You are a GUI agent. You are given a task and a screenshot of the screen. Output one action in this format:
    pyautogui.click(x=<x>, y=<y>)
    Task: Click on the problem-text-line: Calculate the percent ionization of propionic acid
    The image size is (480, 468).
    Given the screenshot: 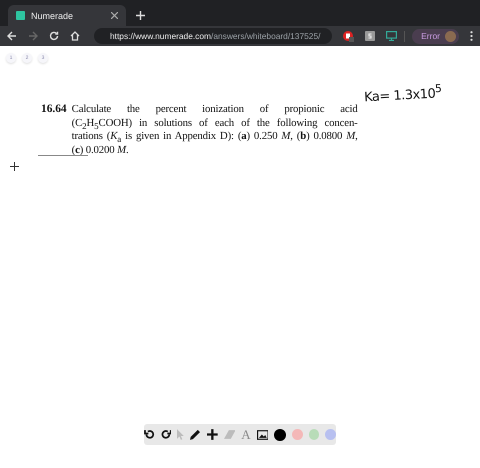 What is the action you would take?
    pyautogui.click(x=215, y=110)
    